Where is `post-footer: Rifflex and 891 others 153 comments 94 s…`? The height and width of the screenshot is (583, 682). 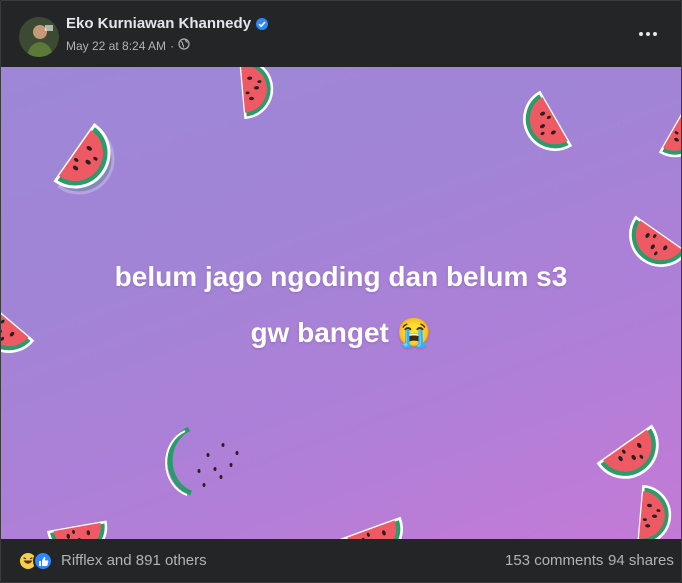 post-footer: Rifflex and 891 others 153 comments 94 s… is located at coordinates (341, 560).